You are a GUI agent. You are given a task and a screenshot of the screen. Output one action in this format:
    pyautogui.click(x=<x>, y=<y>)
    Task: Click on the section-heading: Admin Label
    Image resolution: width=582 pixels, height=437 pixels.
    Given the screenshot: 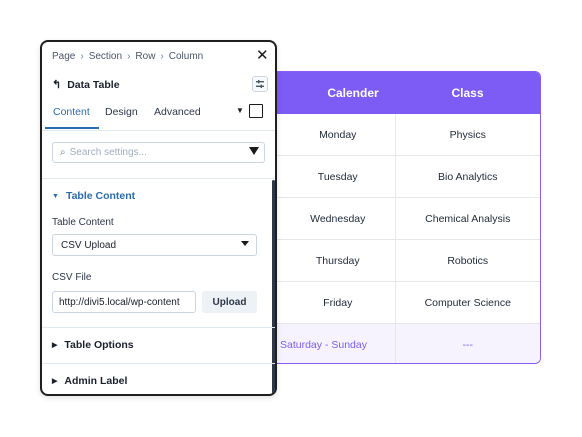 What is the action you would take?
    pyautogui.click(x=96, y=381)
    